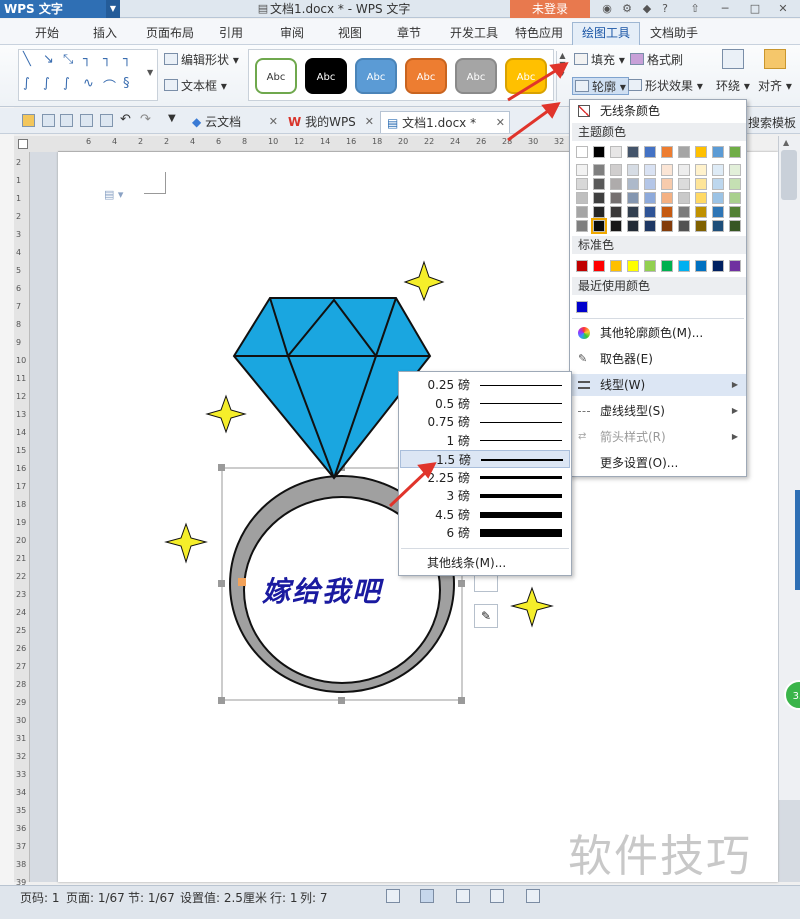  Describe the element at coordinates (485, 533) in the screenshot. I see `line-weight-option: 6 磅` at that location.